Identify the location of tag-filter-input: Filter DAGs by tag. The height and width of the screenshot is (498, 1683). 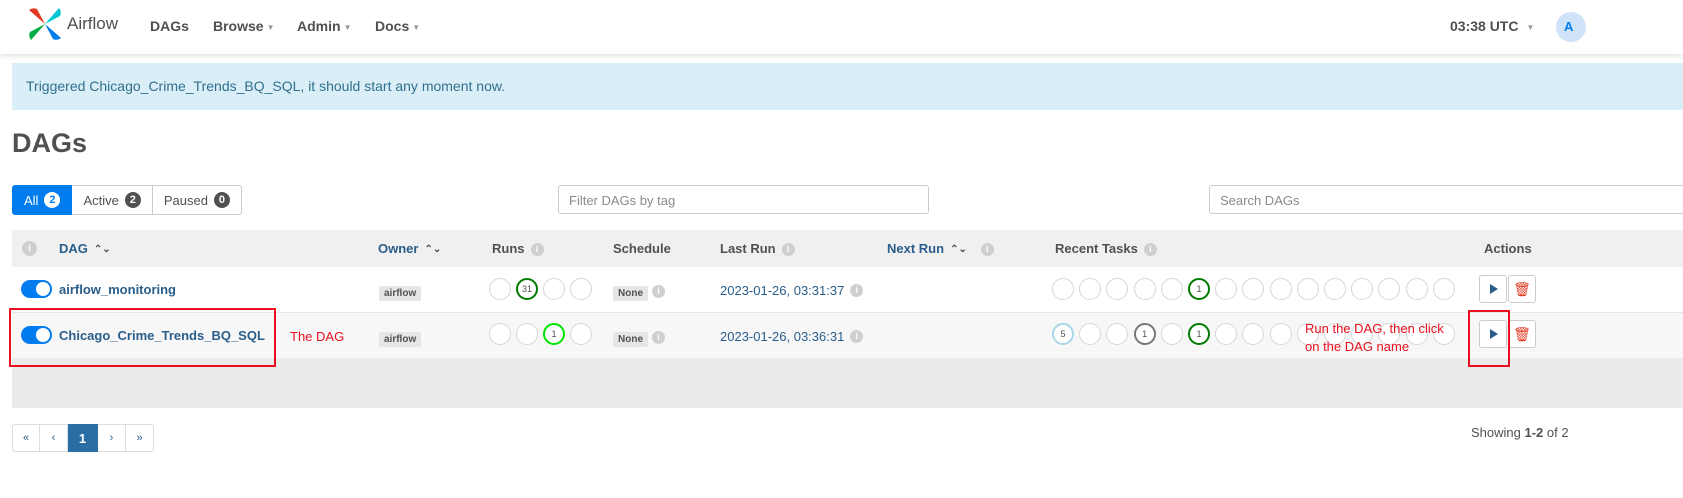
(743, 199).